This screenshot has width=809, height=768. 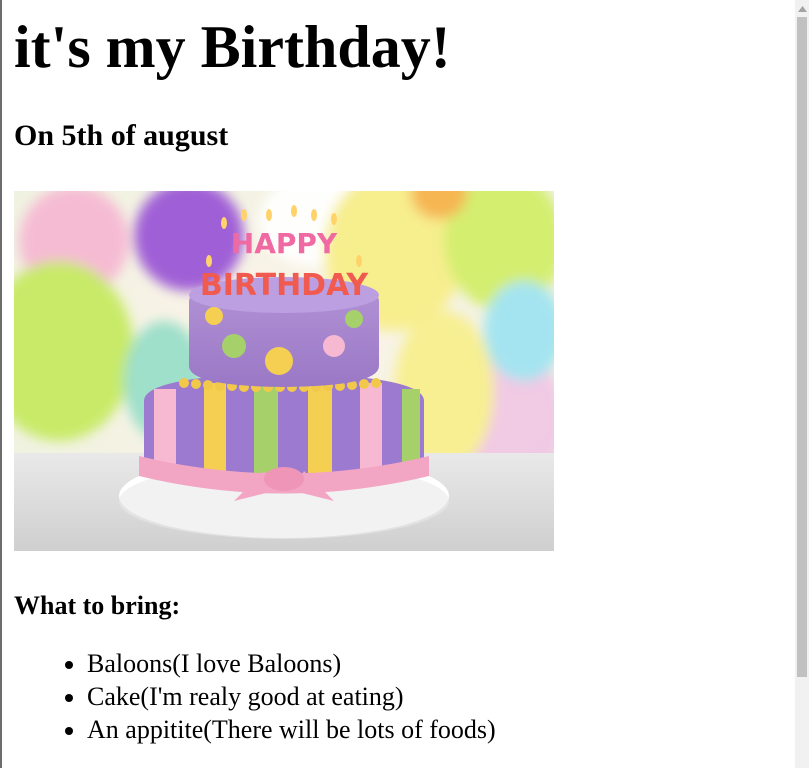 I want to click on vertical-scrollbar, so click(x=802, y=384).